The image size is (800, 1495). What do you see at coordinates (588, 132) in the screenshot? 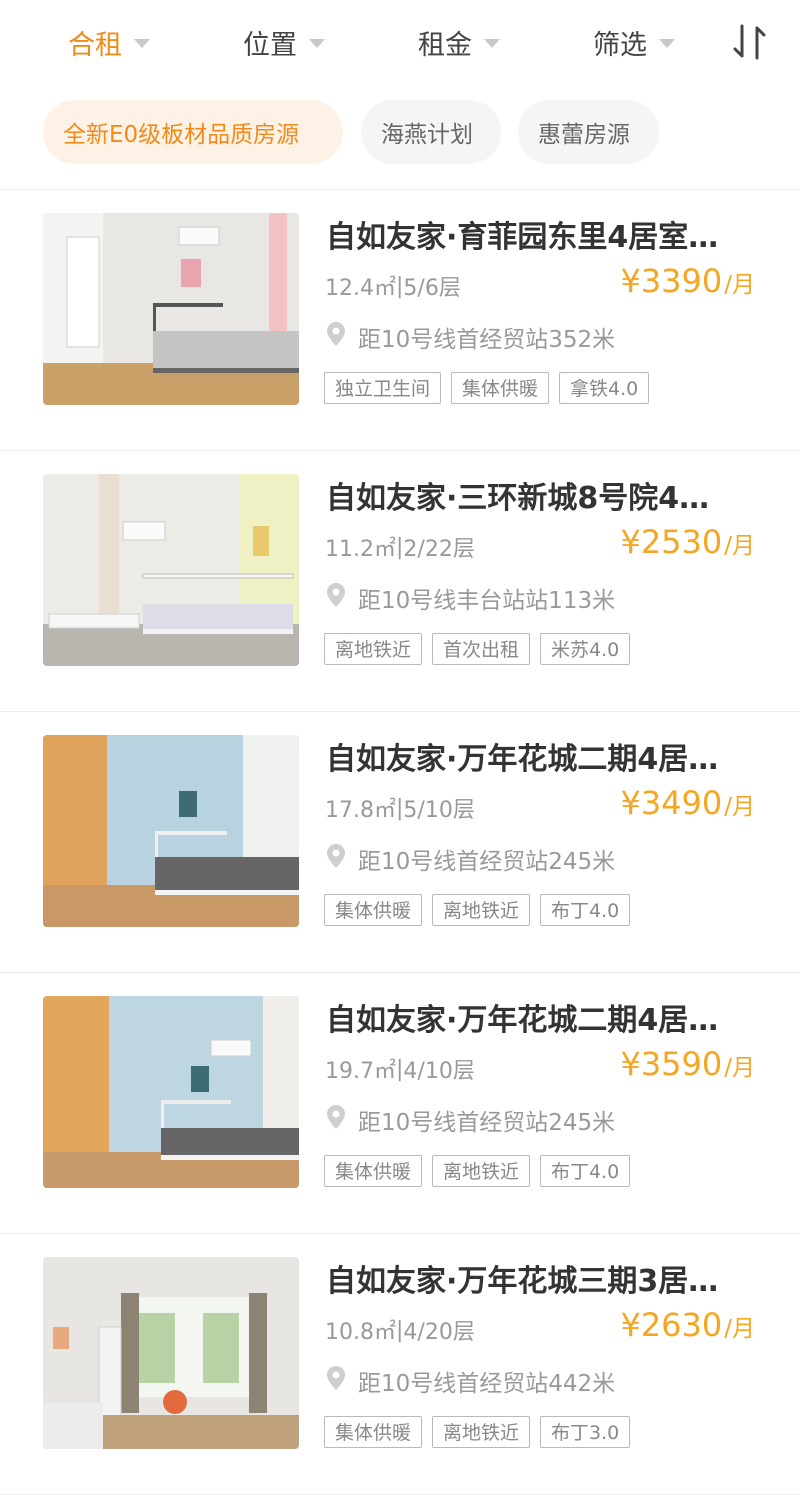
I see `tag-chip-huilei: 惠蕾房源` at bounding box center [588, 132].